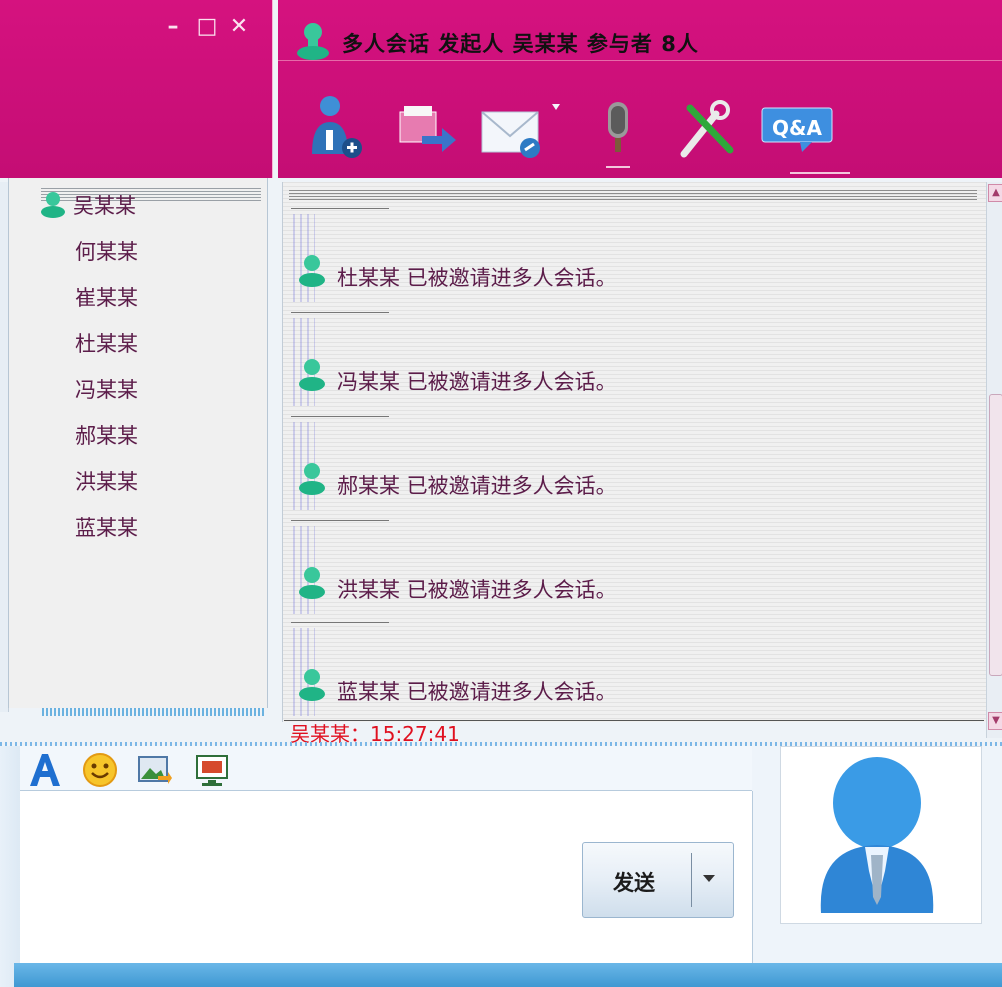 This screenshot has height=987, width=1002. I want to click on qa-button: Q&A, so click(805, 133).